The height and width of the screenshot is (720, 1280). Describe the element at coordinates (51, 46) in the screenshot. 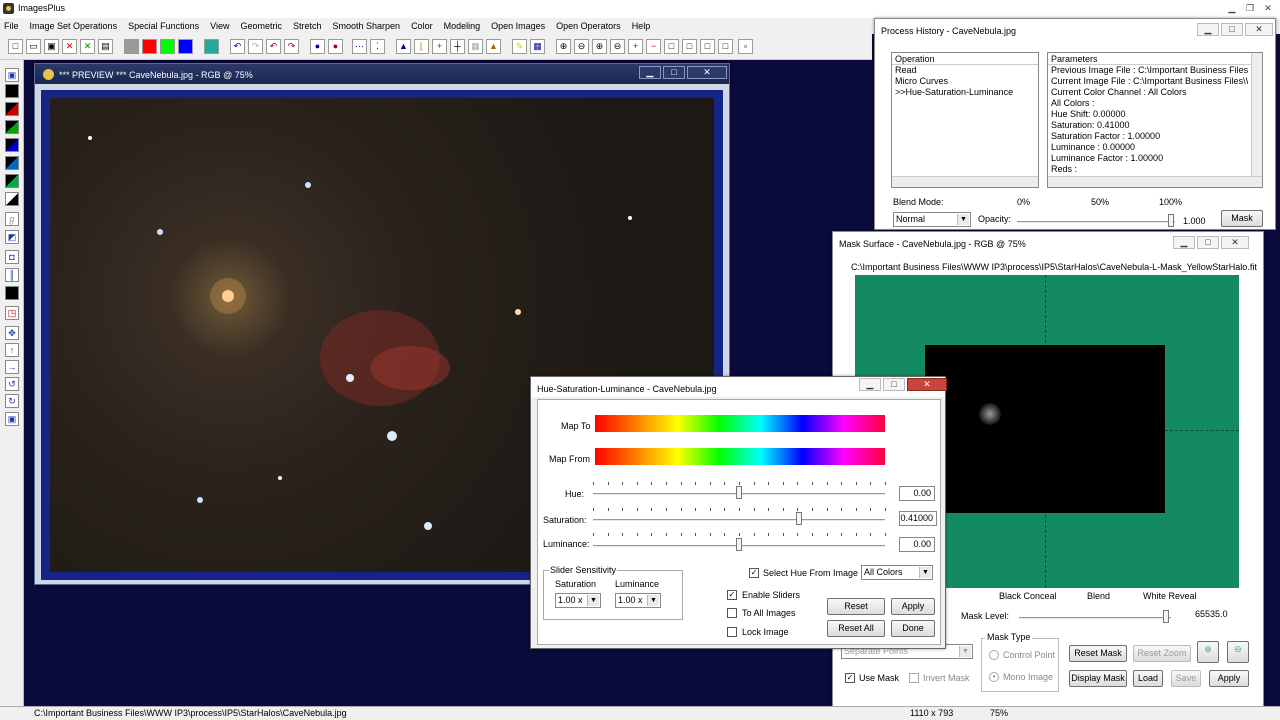

I see `save-icon: ▣` at that location.